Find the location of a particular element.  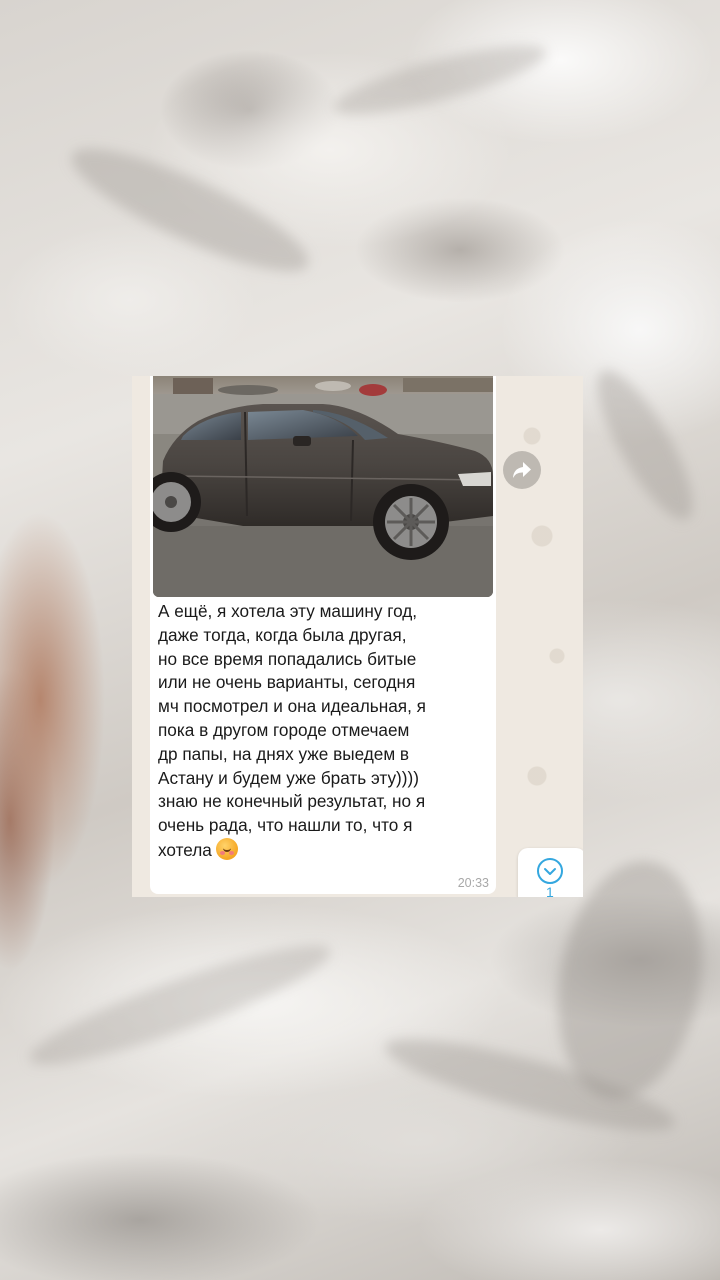

message-timestamp: 20:33 is located at coordinates (473, 883).